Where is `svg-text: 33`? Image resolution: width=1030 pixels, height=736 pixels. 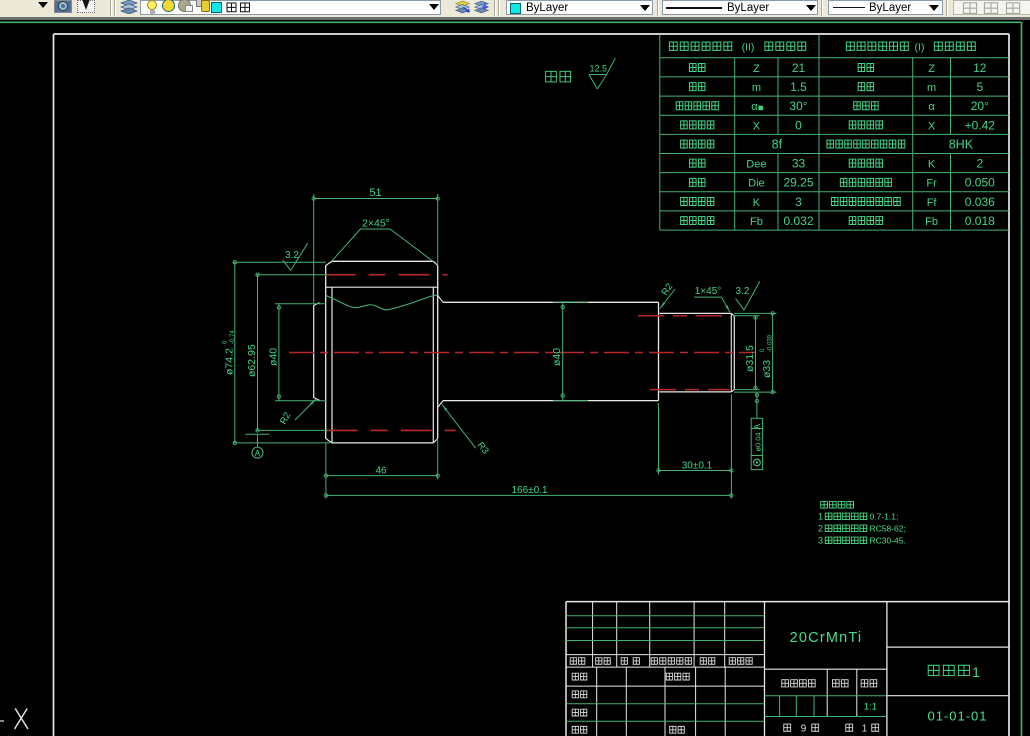 svg-text: 33 is located at coordinates (799, 164).